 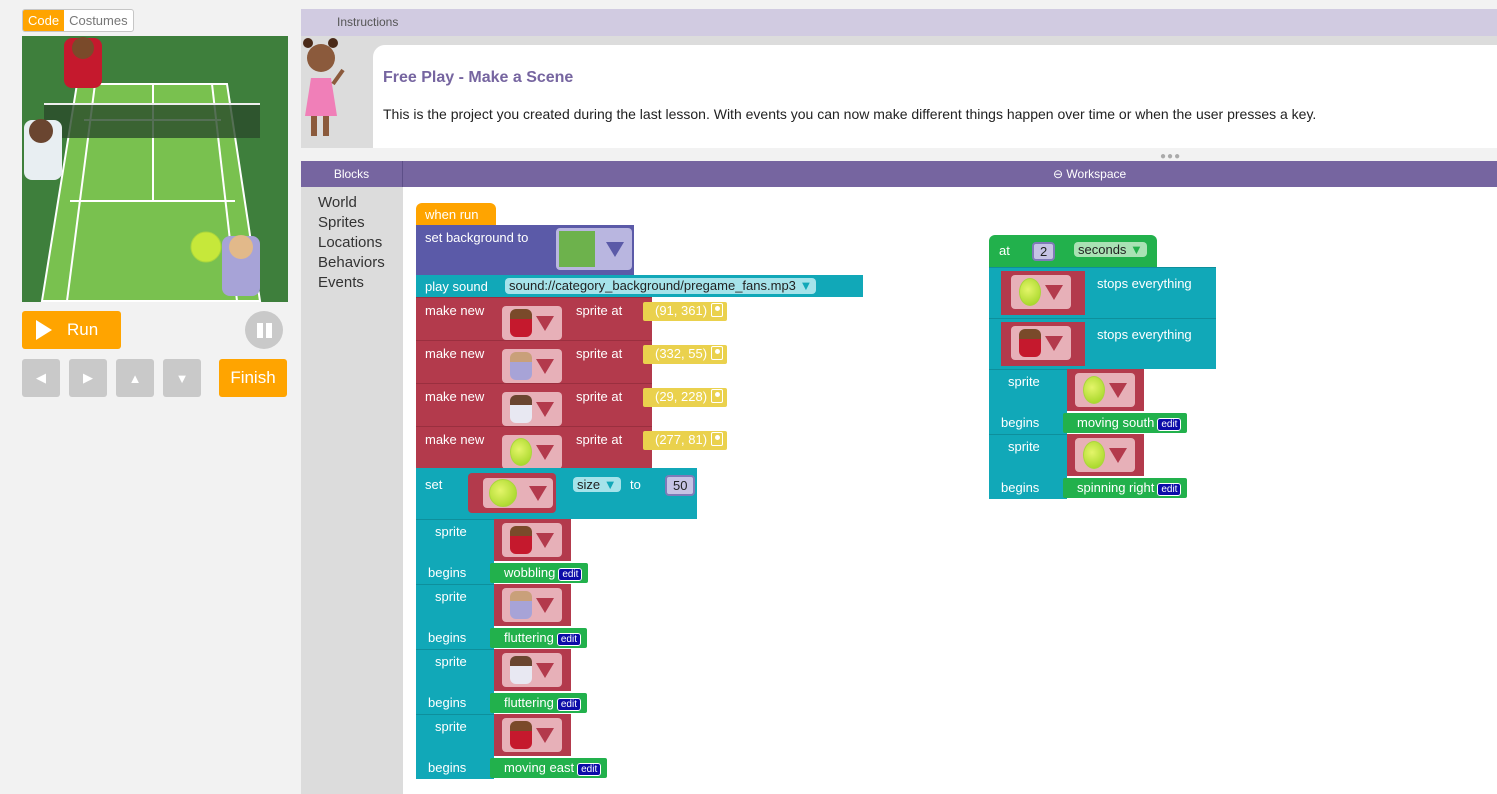 I want to click on location-input: (91, 361), so click(x=685, y=311).